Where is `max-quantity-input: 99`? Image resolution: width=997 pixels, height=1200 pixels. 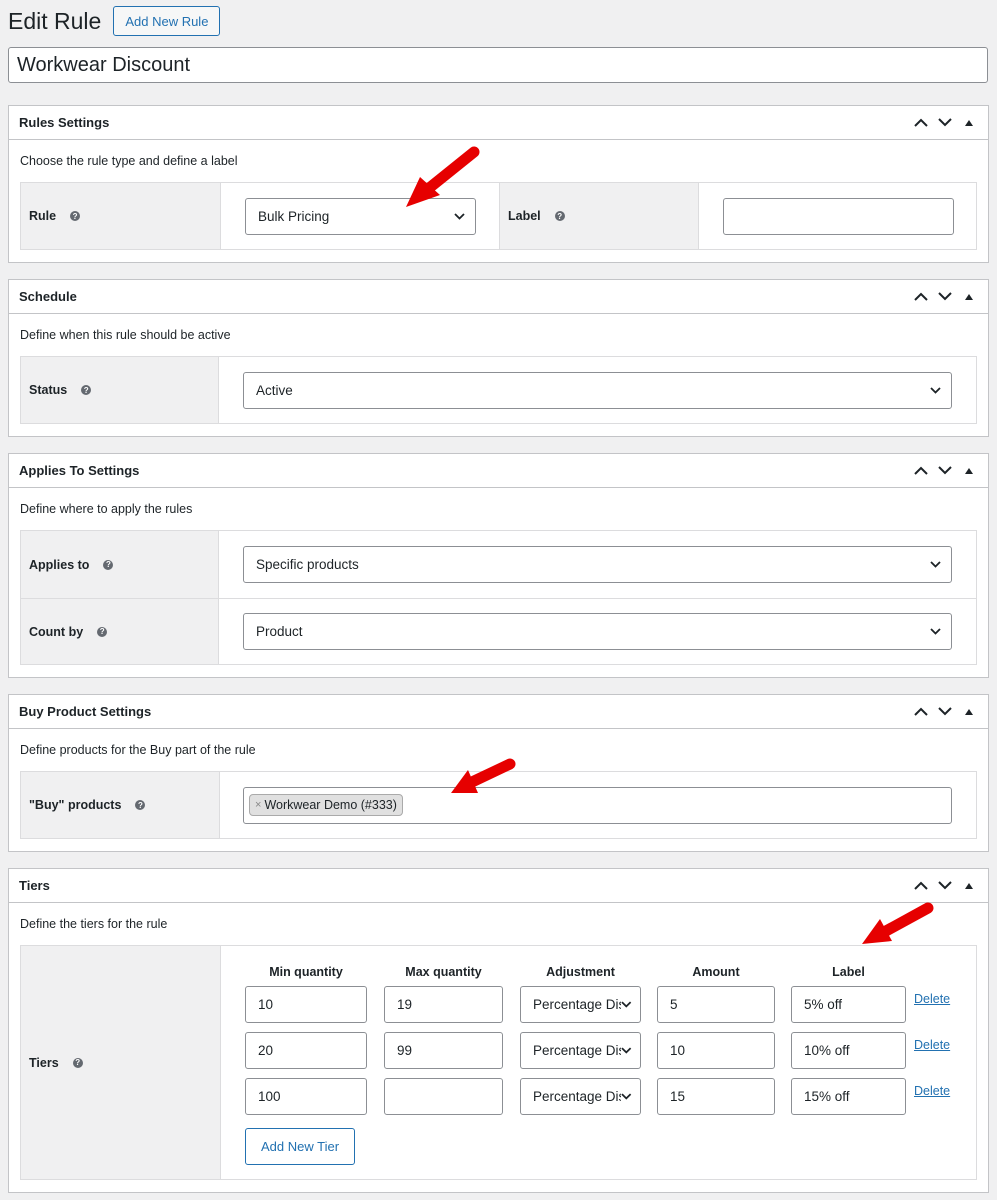 max-quantity-input: 99 is located at coordinates (443, 1050).